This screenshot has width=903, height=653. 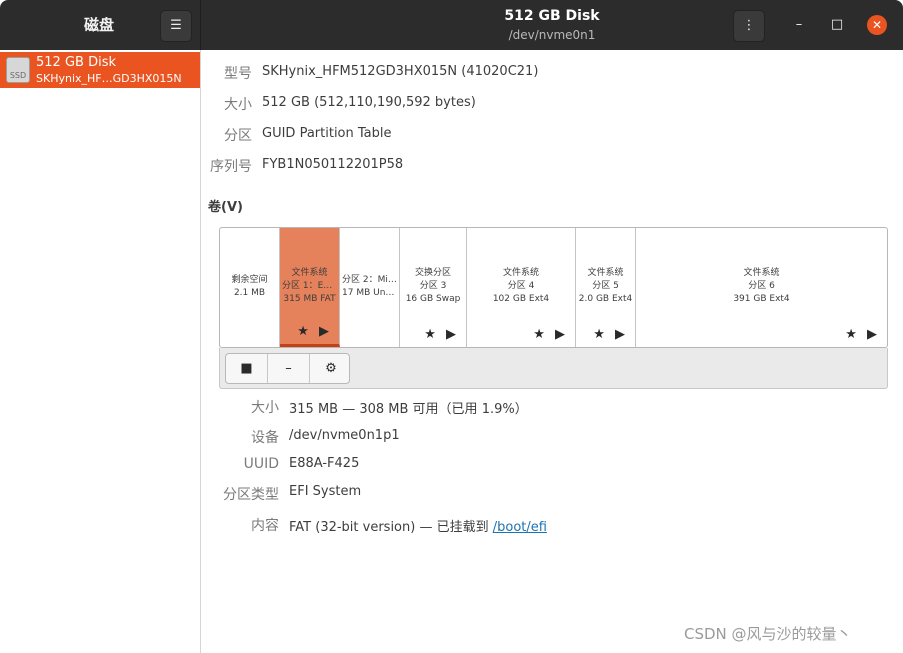 What do you see at coordinates (109, 78) in the screenshot?
I see `sidebar-item-model: SKHynix_HF…GD3HX015N` at bounding box center [109, 78].